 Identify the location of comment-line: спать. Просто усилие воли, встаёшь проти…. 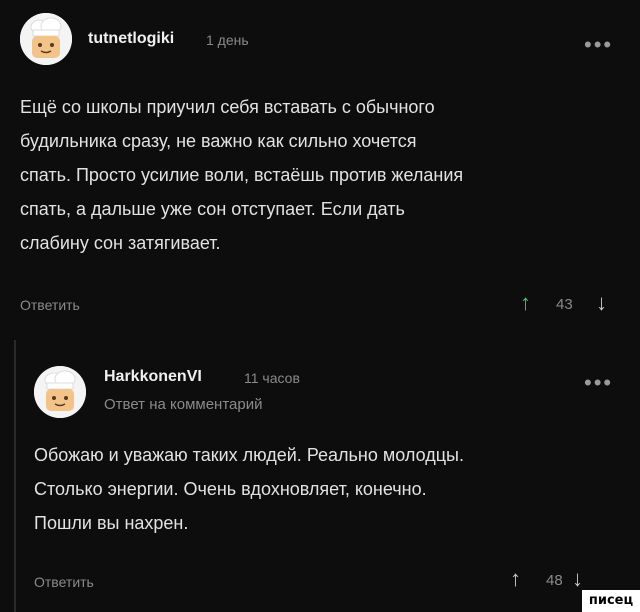
(242, 175).